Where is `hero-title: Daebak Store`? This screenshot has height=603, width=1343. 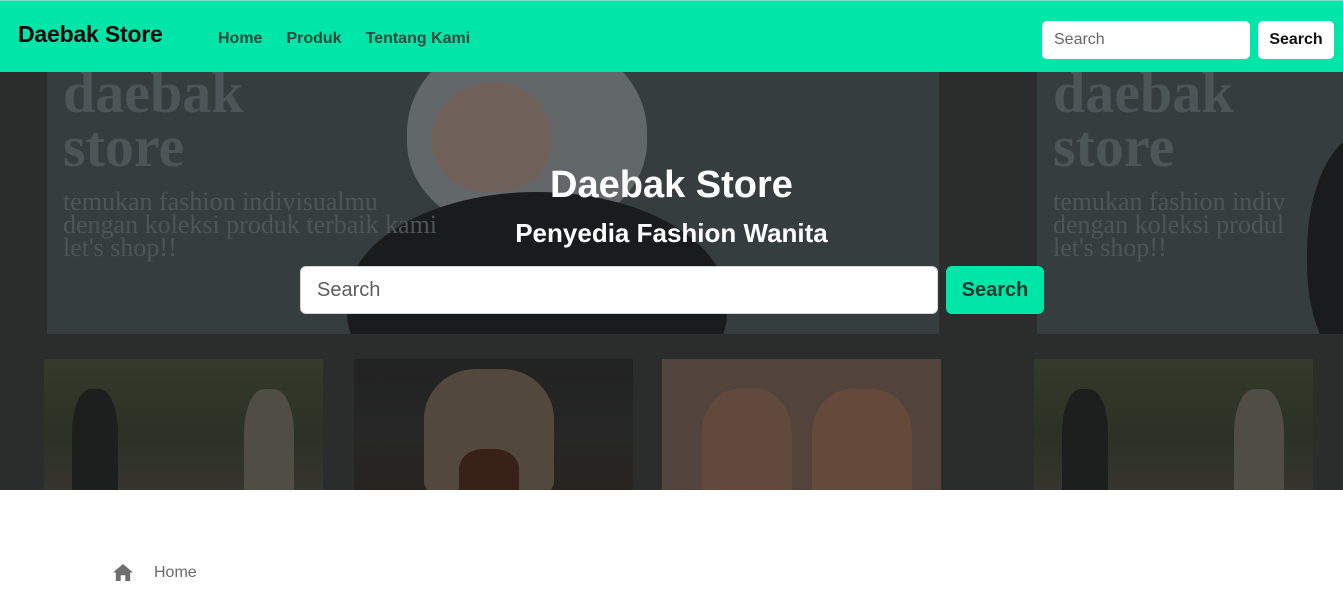 hero-title: Daebak Store is located at coordinates (671, 185).